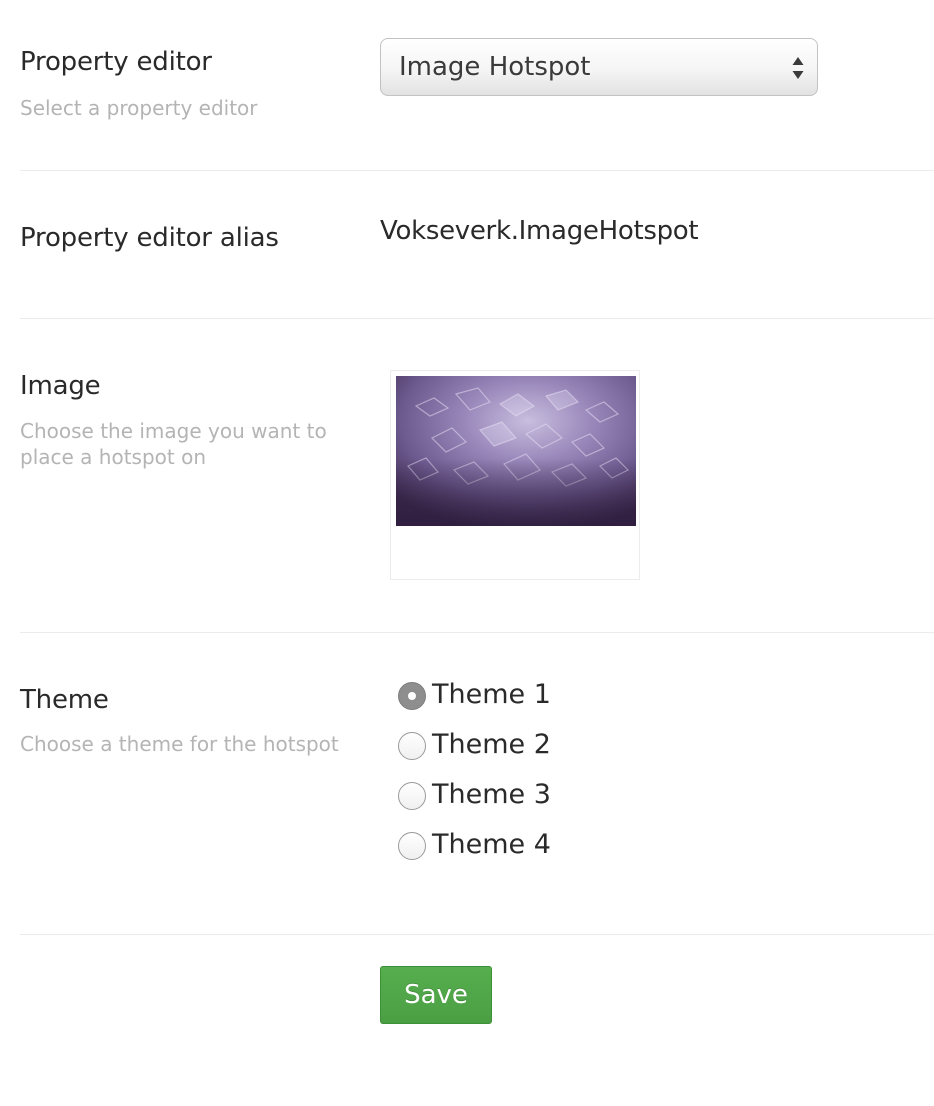 This screenshot has height=1106, width=934. Describe the element at coordinates (491, 744) in the screenshot. I see `theme-option-label: Theme 2` at that location.